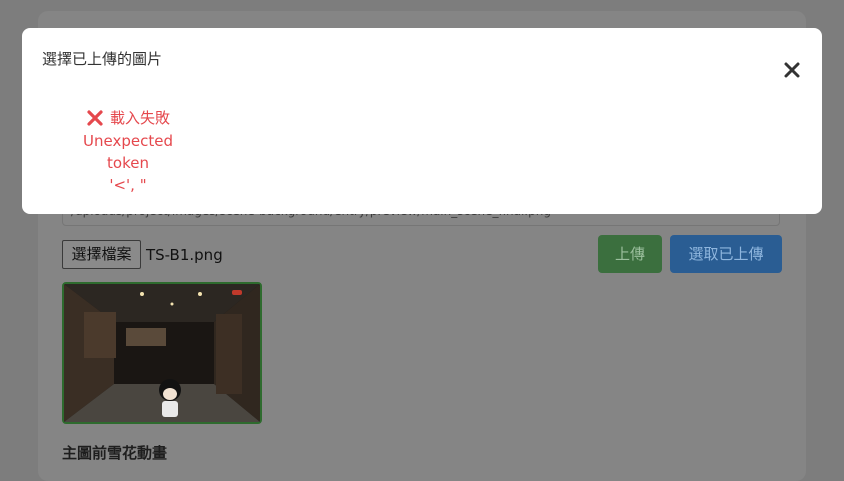  What do you see at coordinates (102, 59) in the screenshot?
I see `modal-title: 選擇已上傳的圖片` at bounding box center [102, 59].